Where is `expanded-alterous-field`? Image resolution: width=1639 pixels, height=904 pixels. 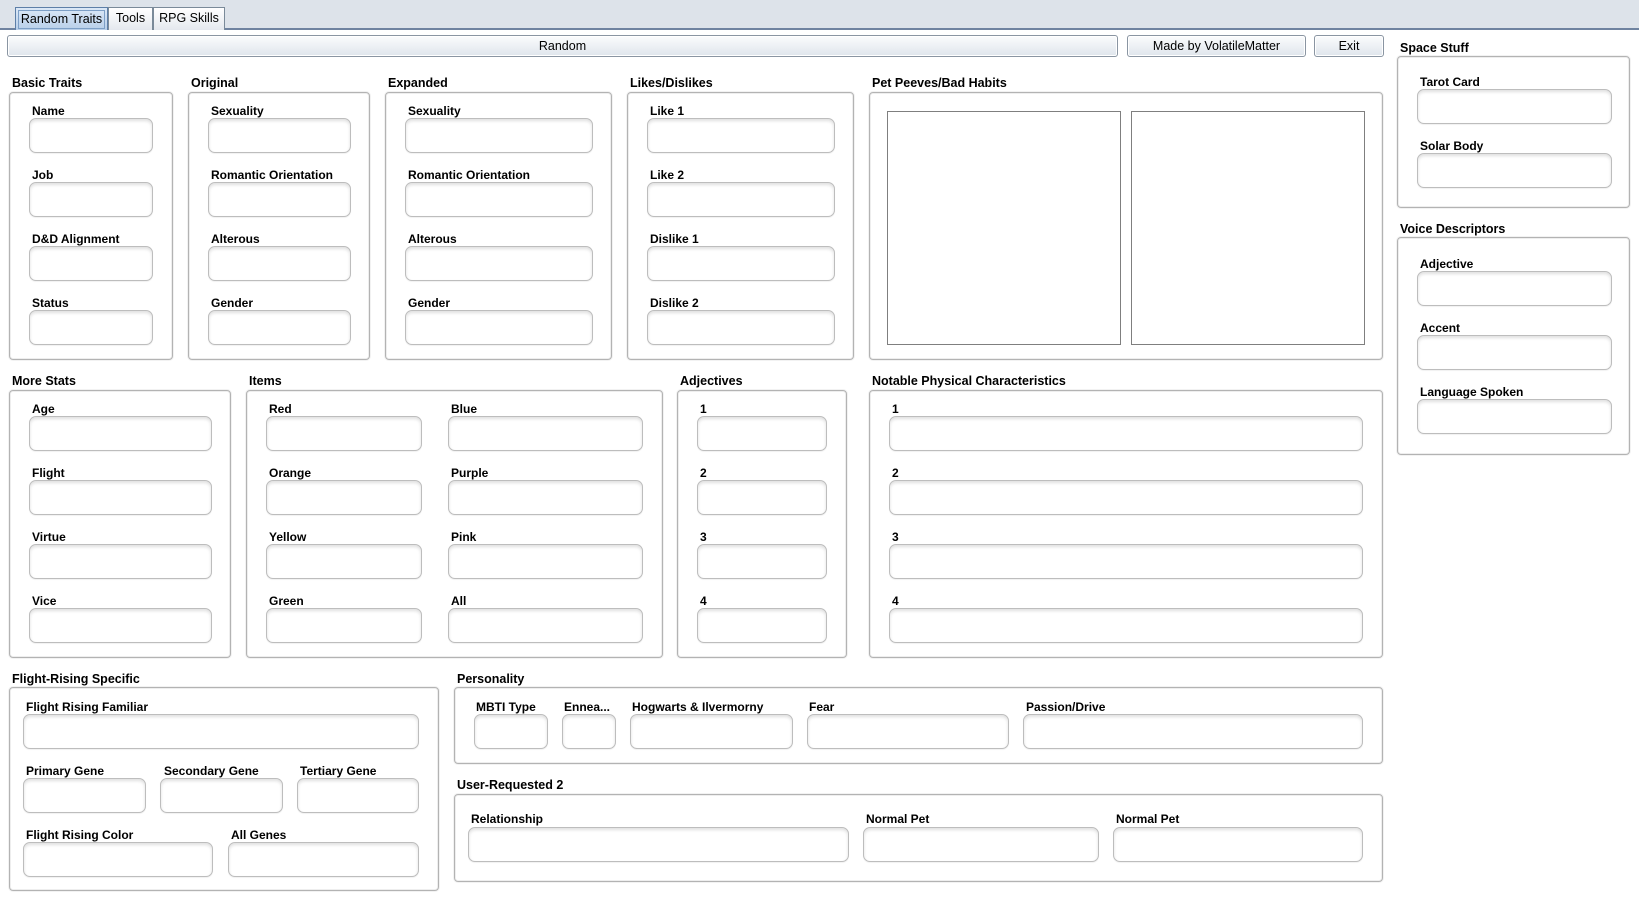
expanded-alterous-field is located at coordinates (499, 263).